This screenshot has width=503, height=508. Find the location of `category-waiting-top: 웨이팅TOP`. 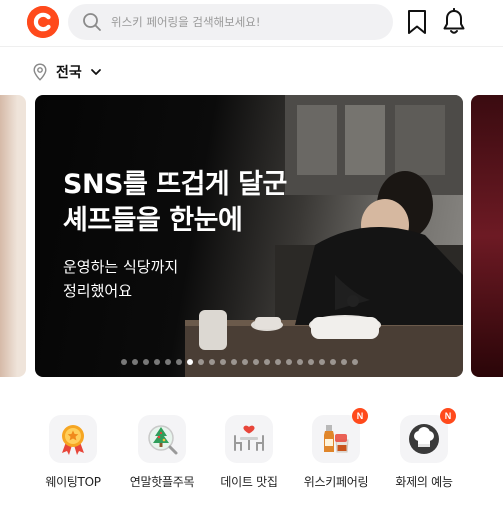

category-waiting-top: 웨이팅TOP is located at coordinates (73, 452).